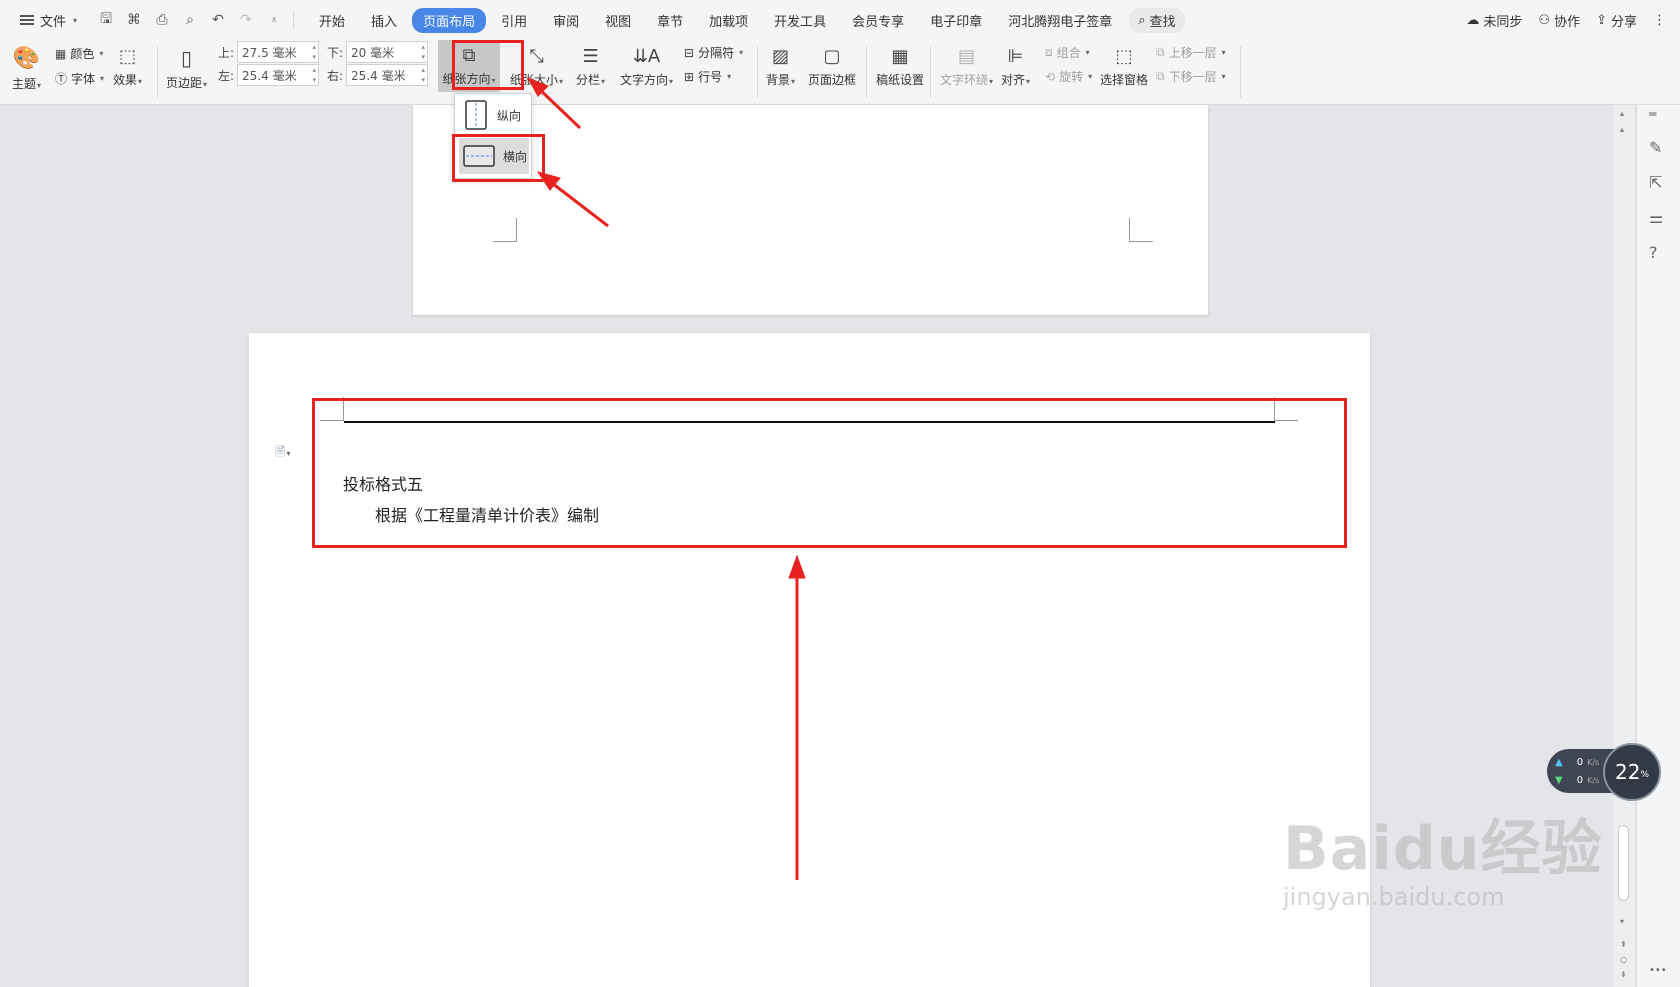 The height and width of the screenshot is (987, 1680). I want to click on arrow-head, so click(797, 566).